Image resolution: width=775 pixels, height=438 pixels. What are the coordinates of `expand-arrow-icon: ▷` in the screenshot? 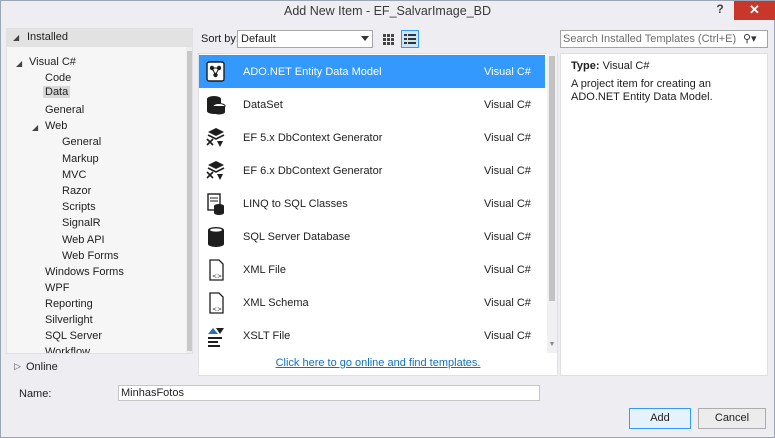 It's located at (17, 366).